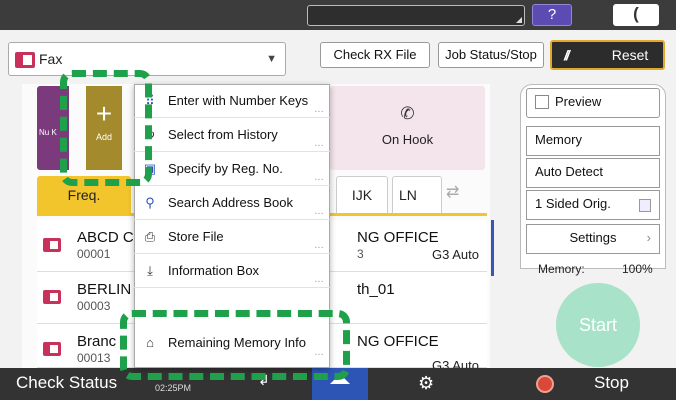 The image size is (676, 400). What do you see at coordinates (225, 168) in the screenshot?
I see `menu-item-label: Specify by Reg. No.` at bounding box center [225, 168].